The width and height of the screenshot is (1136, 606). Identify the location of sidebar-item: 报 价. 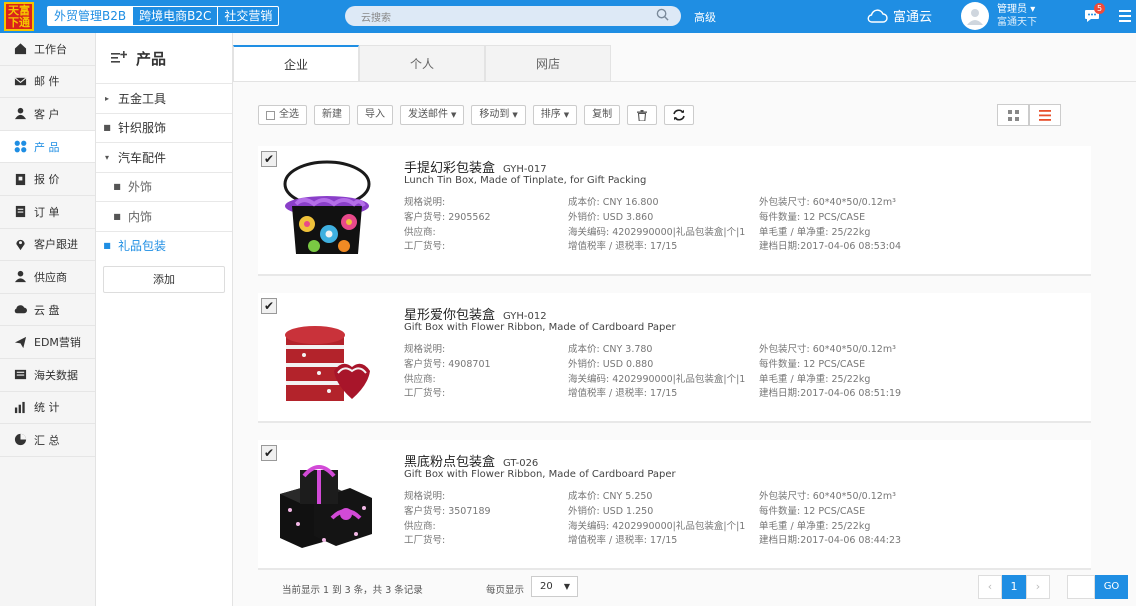
(47, 179).